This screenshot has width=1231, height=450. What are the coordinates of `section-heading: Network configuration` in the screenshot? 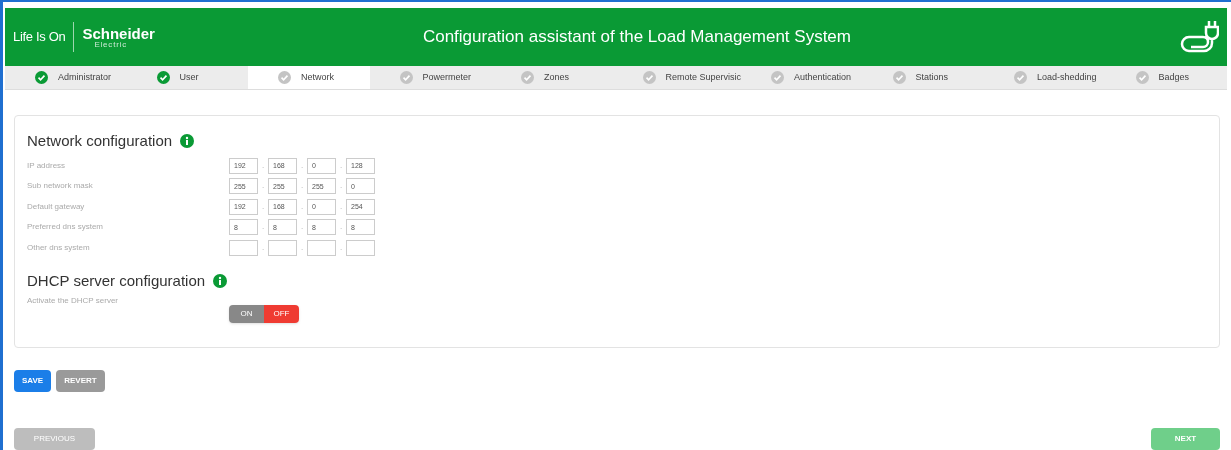 It's located at (100, 141).